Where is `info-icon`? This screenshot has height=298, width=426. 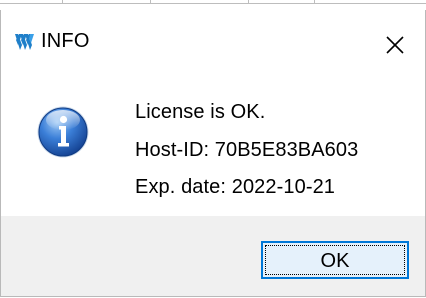
info-icon is located at coordinates (63, 132).